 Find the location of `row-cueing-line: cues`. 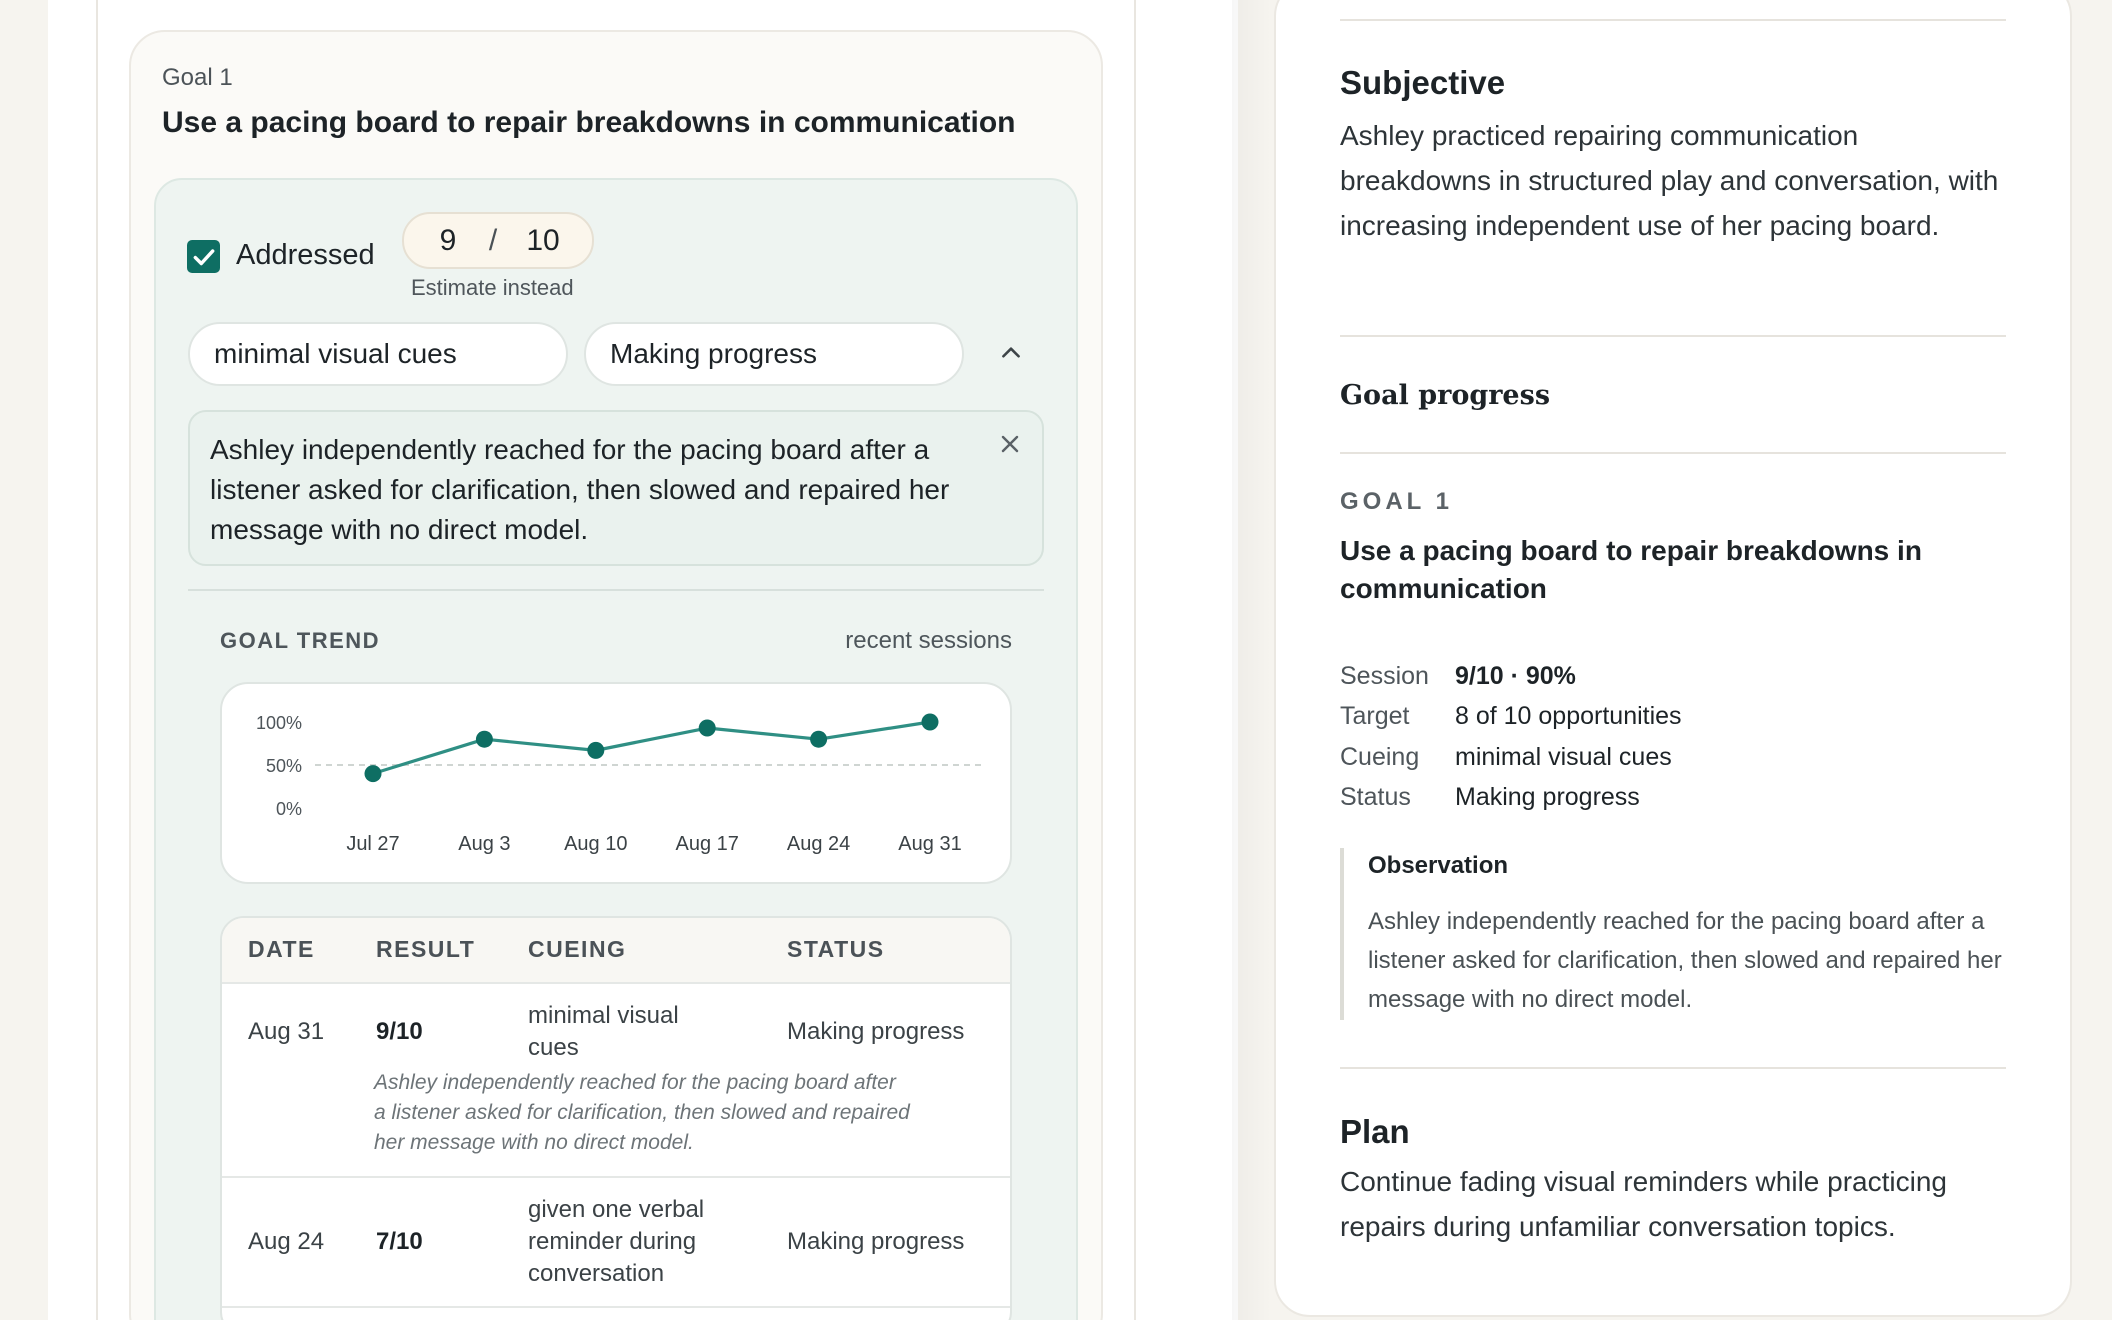

row-cueing-line: cues is located at coordinates (553, 1047).